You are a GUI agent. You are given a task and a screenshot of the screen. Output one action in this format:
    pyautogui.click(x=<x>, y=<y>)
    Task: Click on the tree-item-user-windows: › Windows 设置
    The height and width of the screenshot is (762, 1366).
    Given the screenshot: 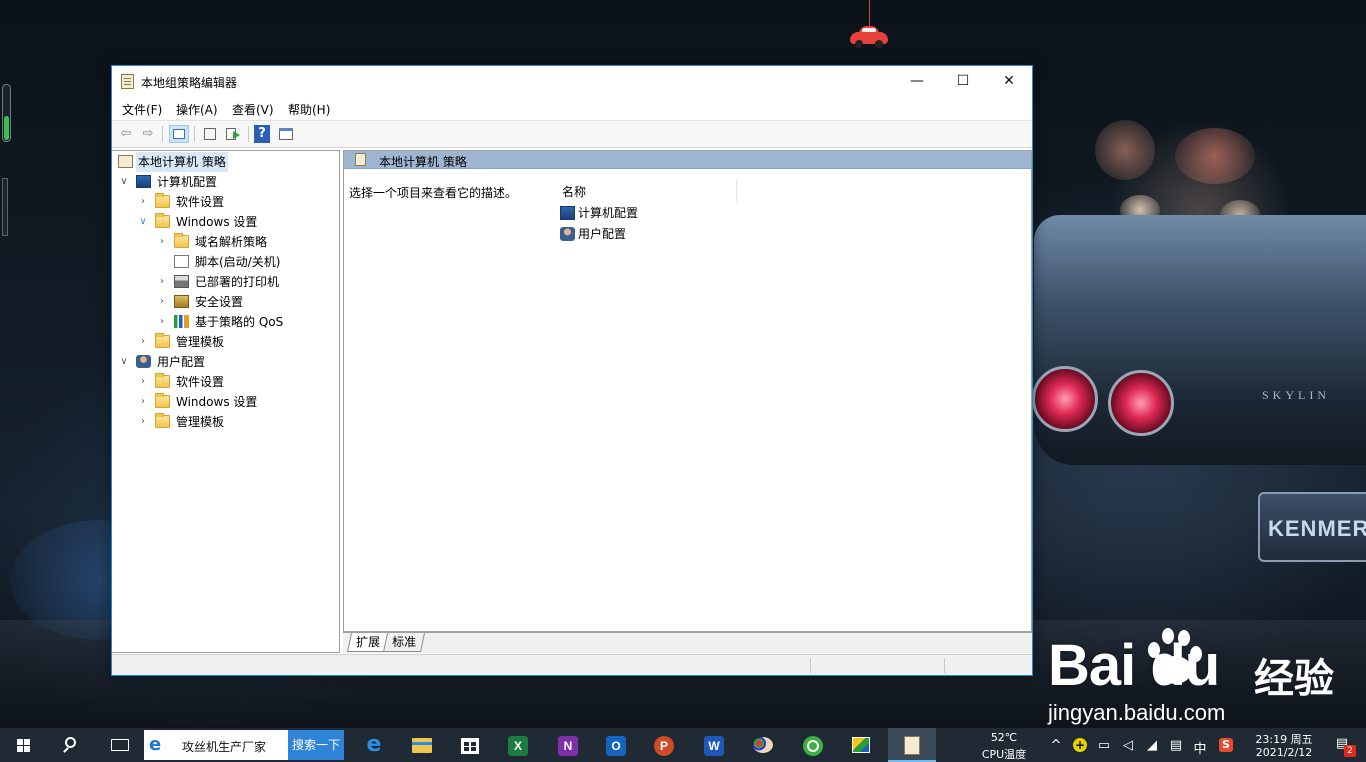 What is the action you would take?
    pyautogui.click(x=225, y=402)
    